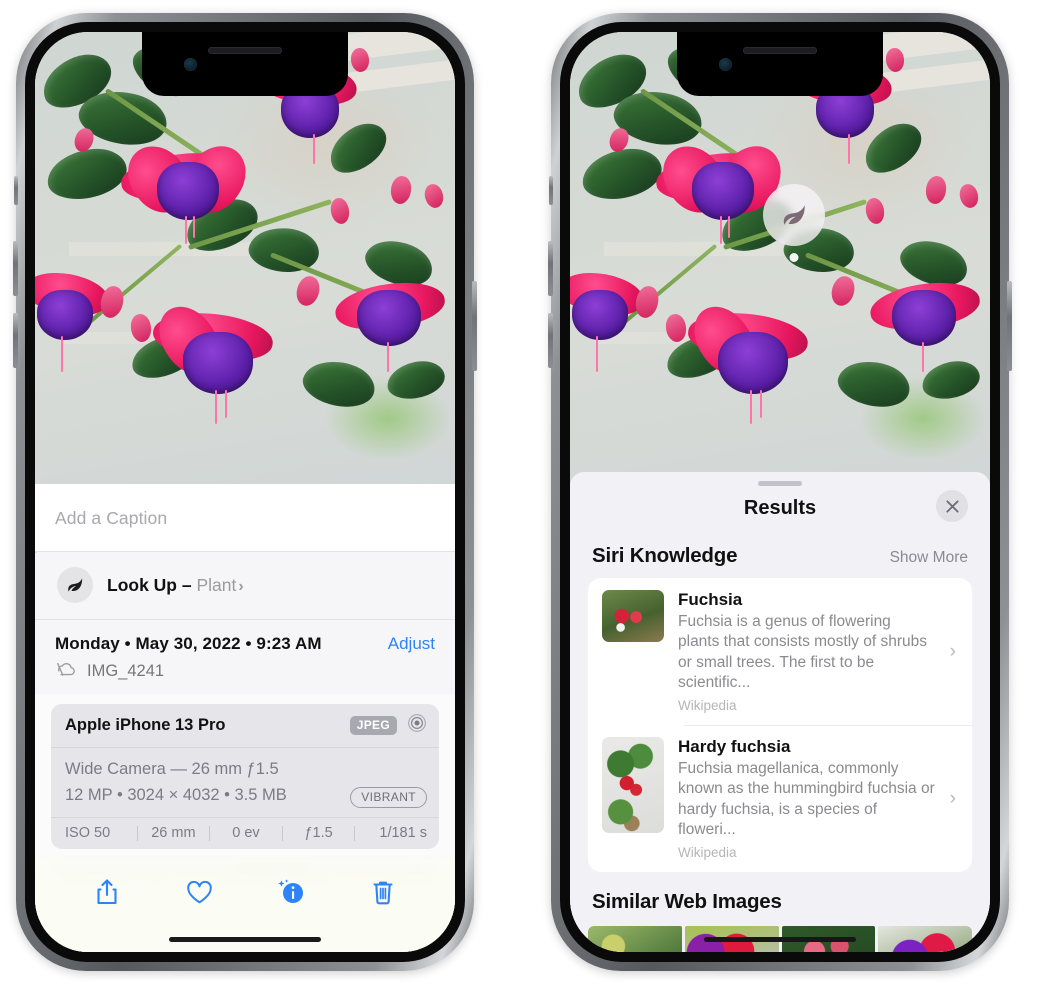 Image resolution: width=1055 pixels, height=985 pixels. Describe the element at coordinates (373, 725) in the screenshot. I see `format-badge: JPEG` at that location.